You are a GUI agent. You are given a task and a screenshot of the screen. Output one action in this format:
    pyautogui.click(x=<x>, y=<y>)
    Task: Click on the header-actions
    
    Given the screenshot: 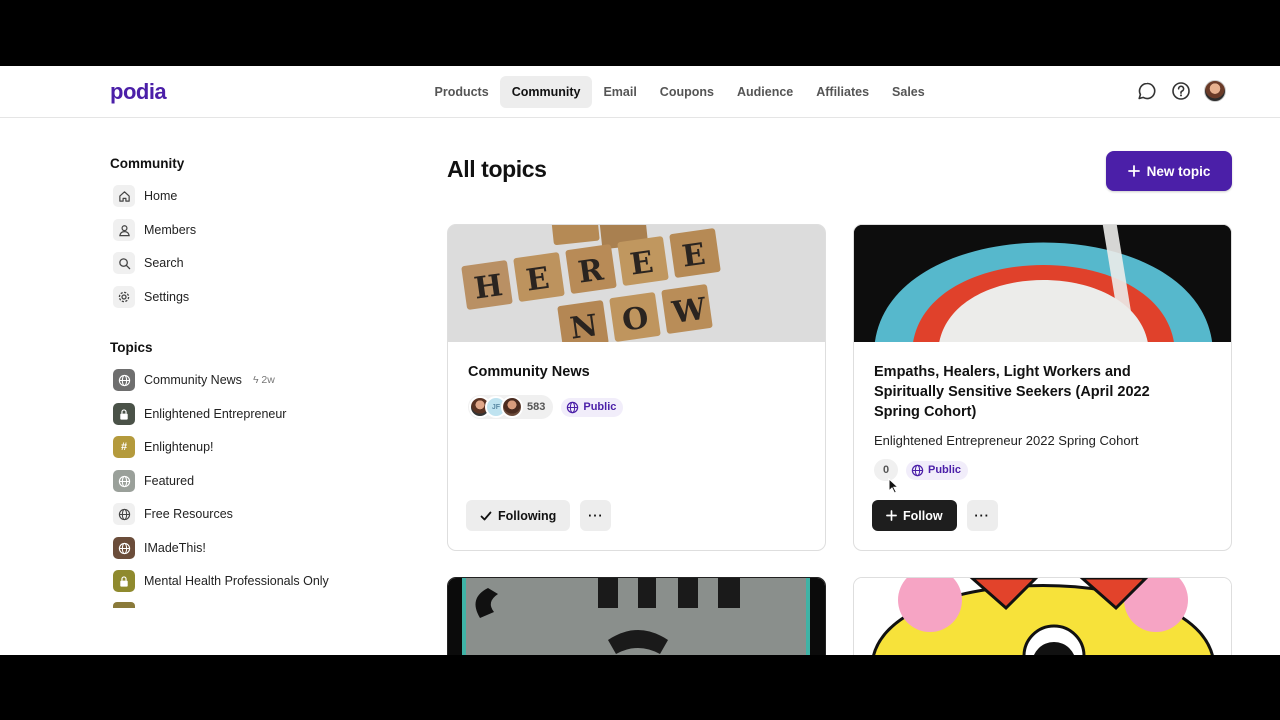 What is the action you would take?
    pyautogui.click(x=1181, y=91)
    